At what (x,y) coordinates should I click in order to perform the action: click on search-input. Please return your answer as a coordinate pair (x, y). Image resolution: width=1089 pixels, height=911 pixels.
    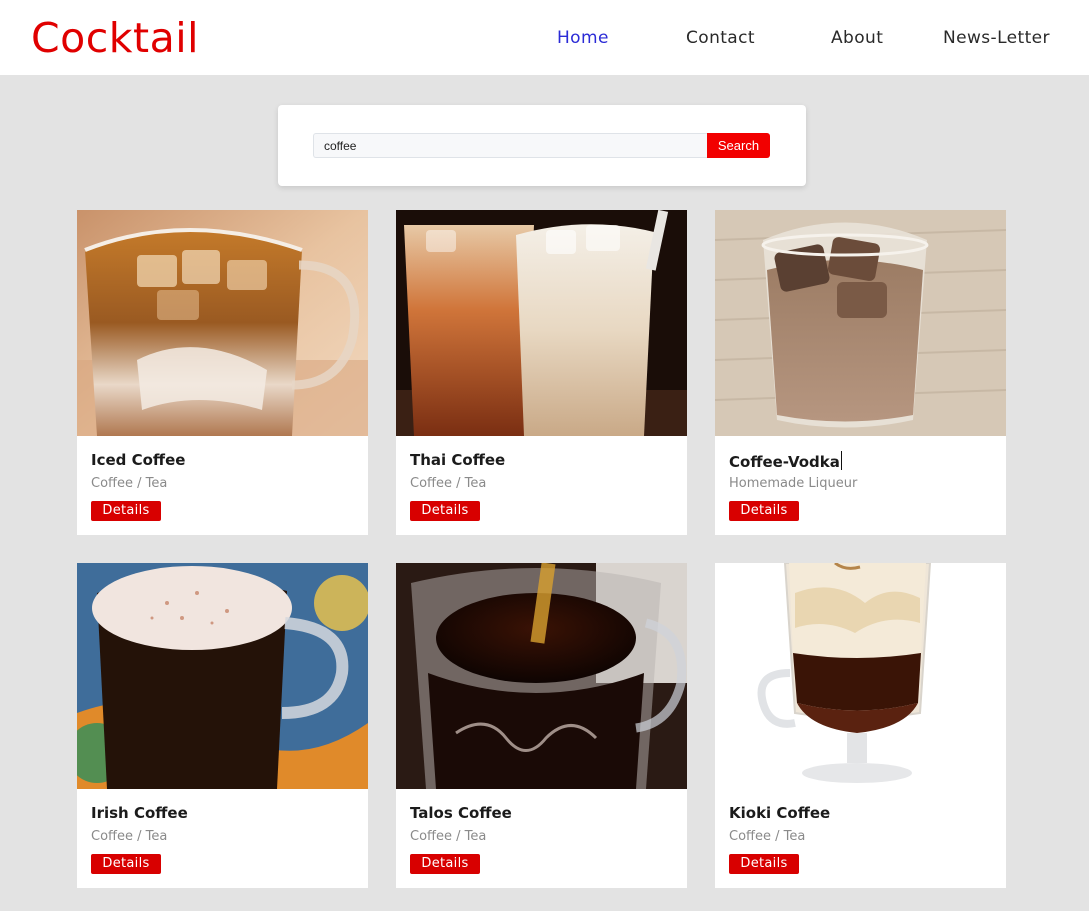
    Looking at the image, I should click on (510, 145).